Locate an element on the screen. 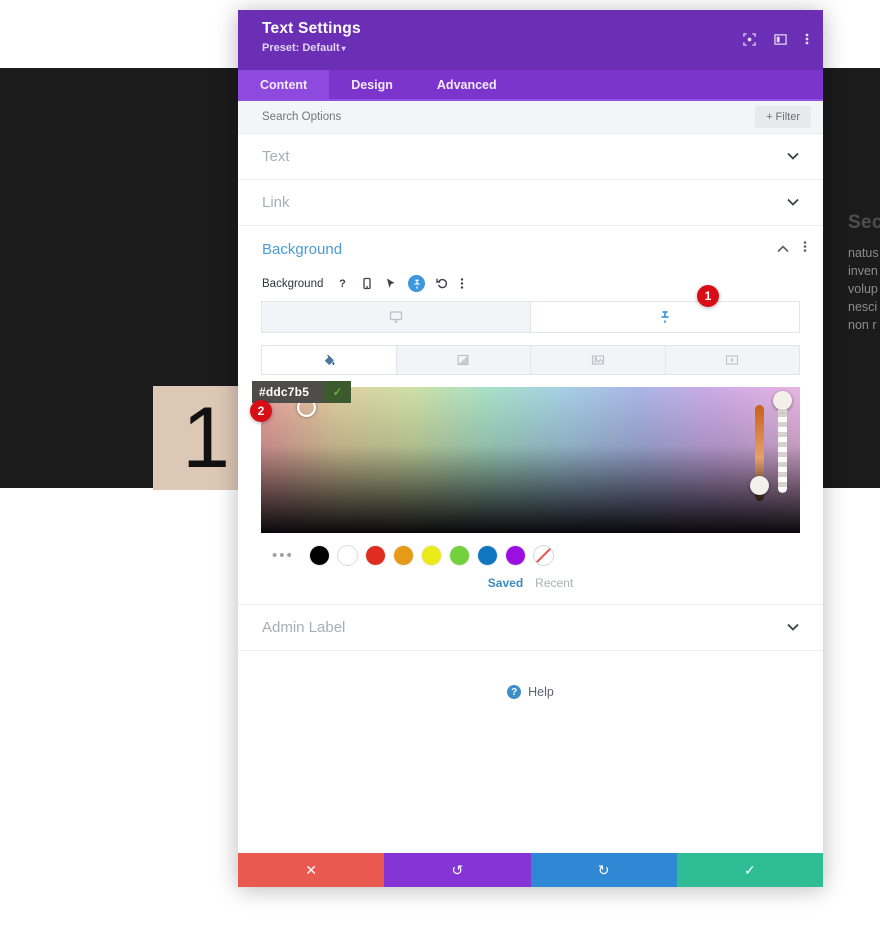  right-column-line: inven is located at coordinates (863, 271).